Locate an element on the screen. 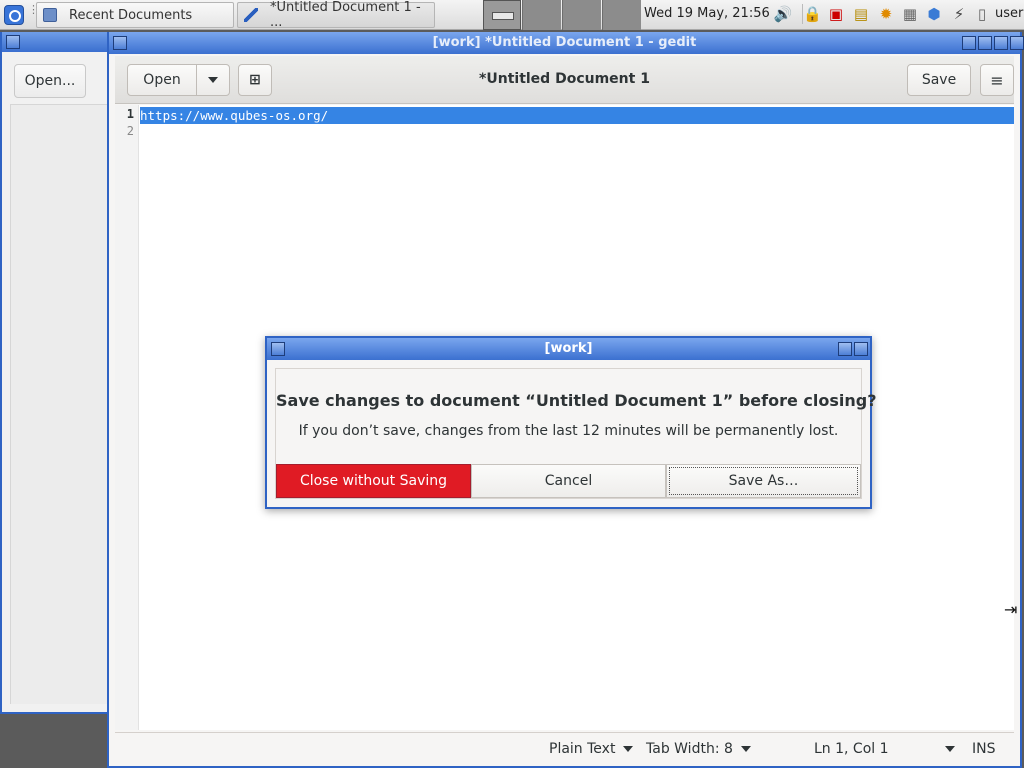 Image resolution: width=1024 pixels, height=768 pixels. statusbar: Plain Text Tab Width: 8 Ln 1, Col 1 INS is located at coordinates (564, 749).